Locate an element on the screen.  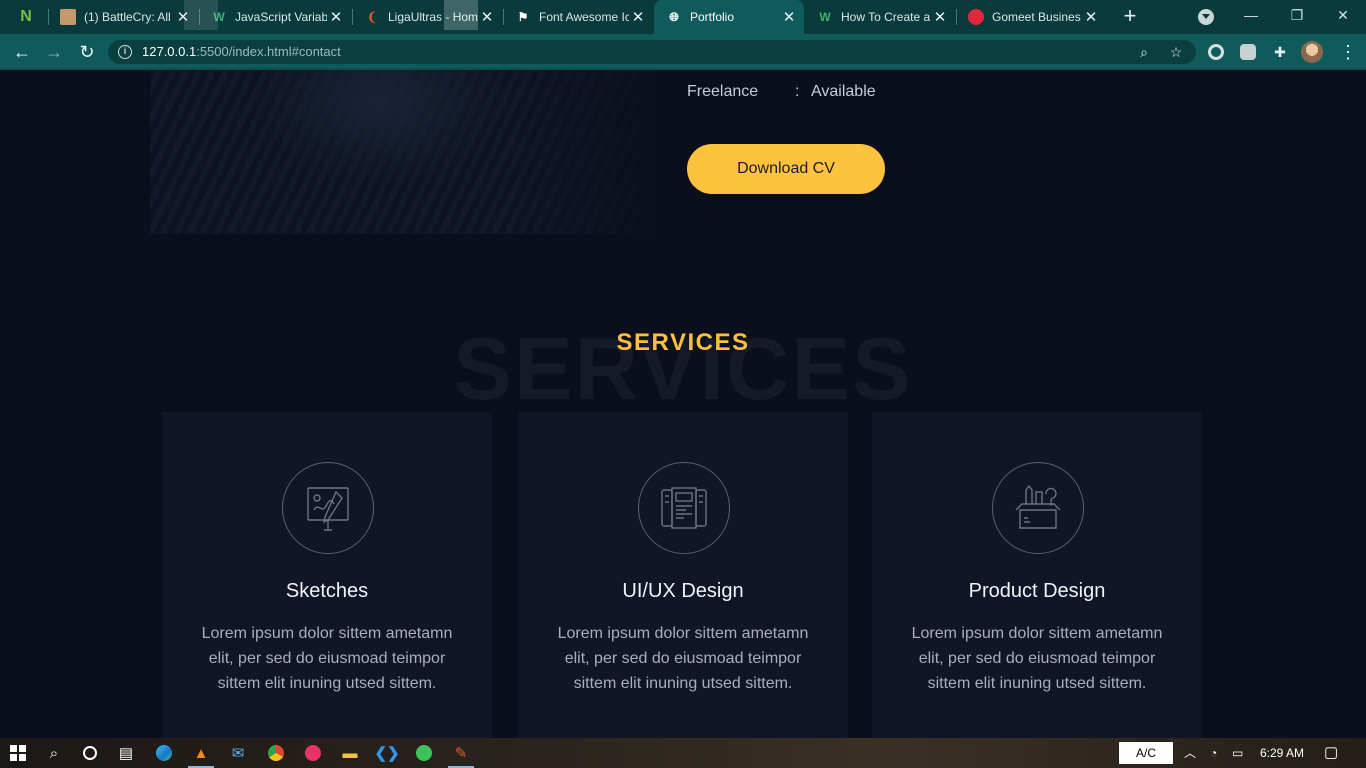
tab-how-to-create: W How To Create a ✕ is located at coordinates (880, 17).